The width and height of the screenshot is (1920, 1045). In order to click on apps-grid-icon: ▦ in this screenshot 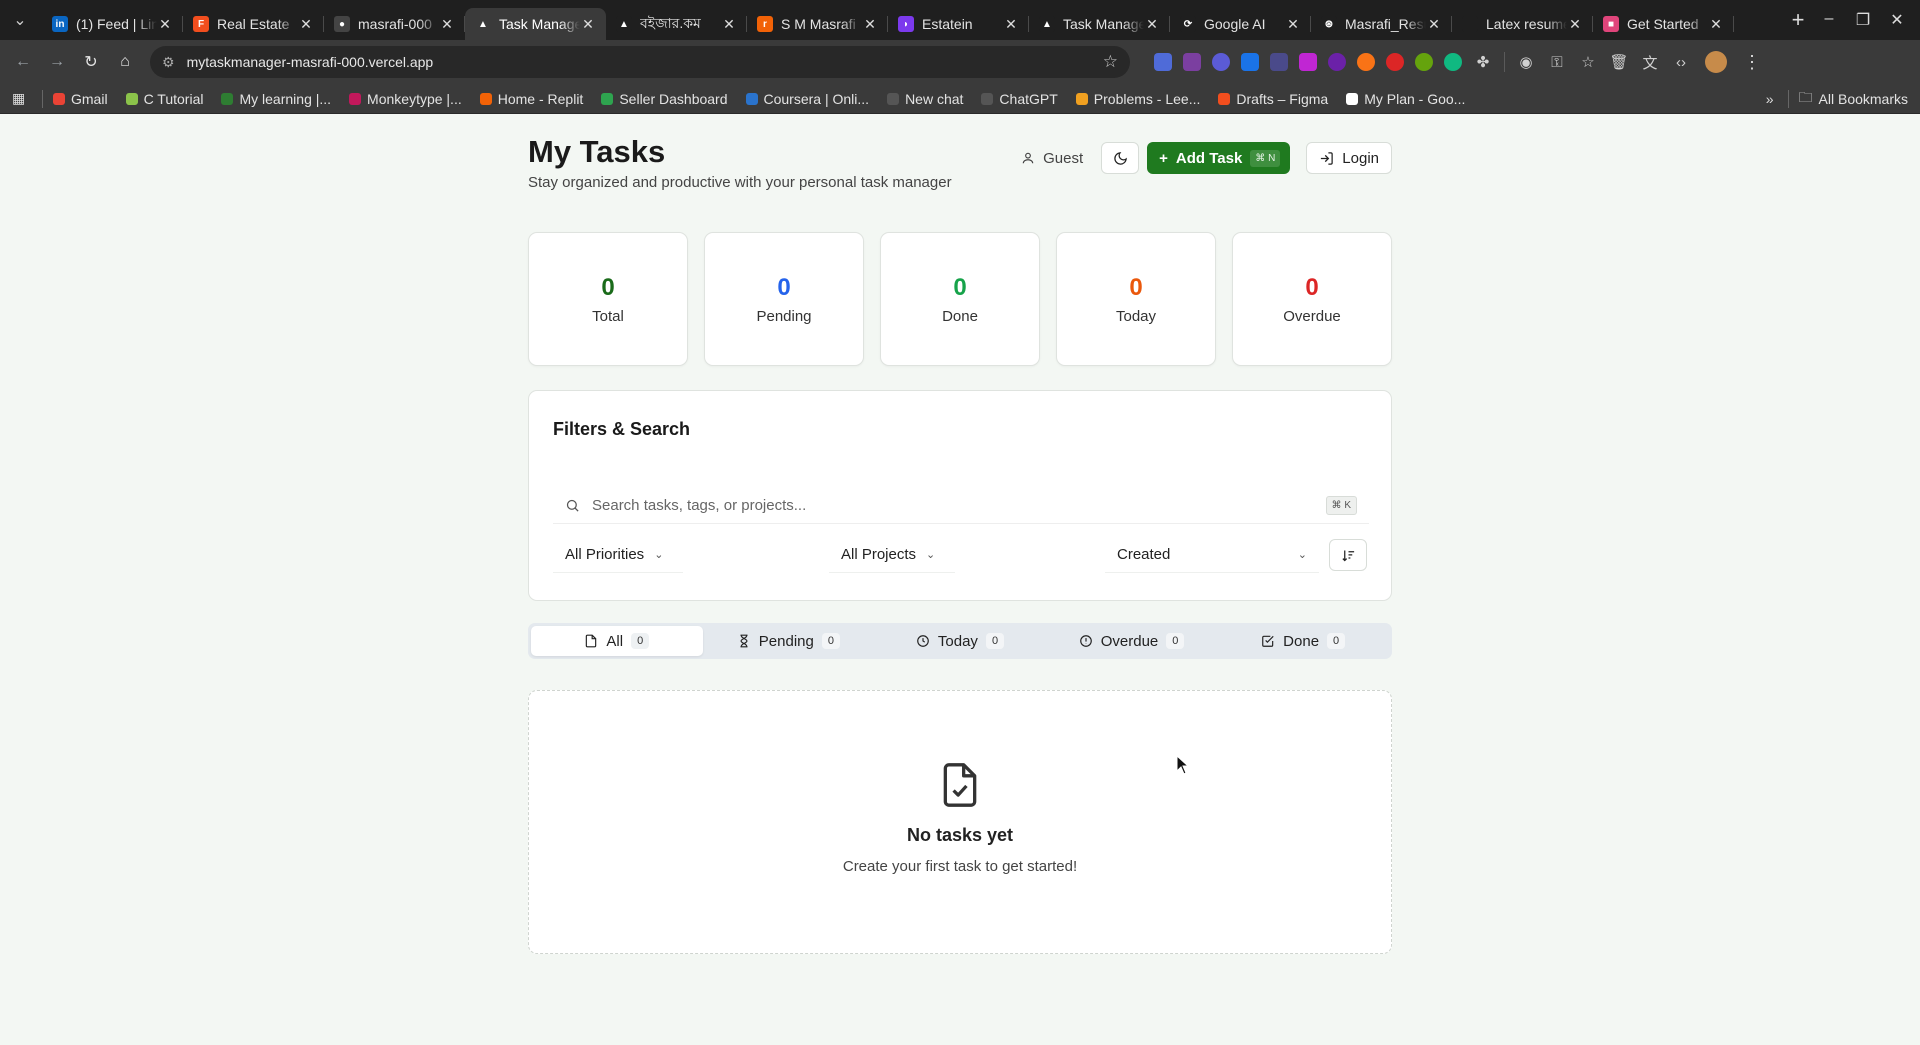, I will do `click(20, 98)`.